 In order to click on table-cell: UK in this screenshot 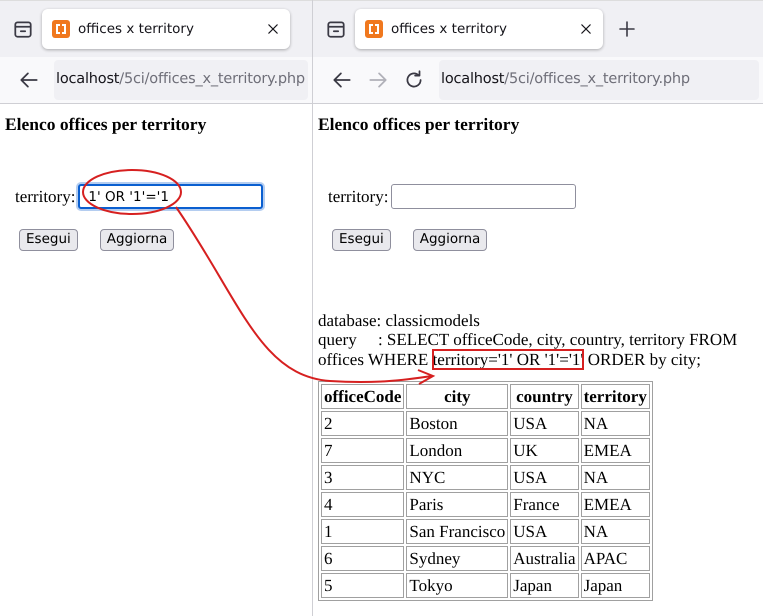, I will do `click(544, 451)`.